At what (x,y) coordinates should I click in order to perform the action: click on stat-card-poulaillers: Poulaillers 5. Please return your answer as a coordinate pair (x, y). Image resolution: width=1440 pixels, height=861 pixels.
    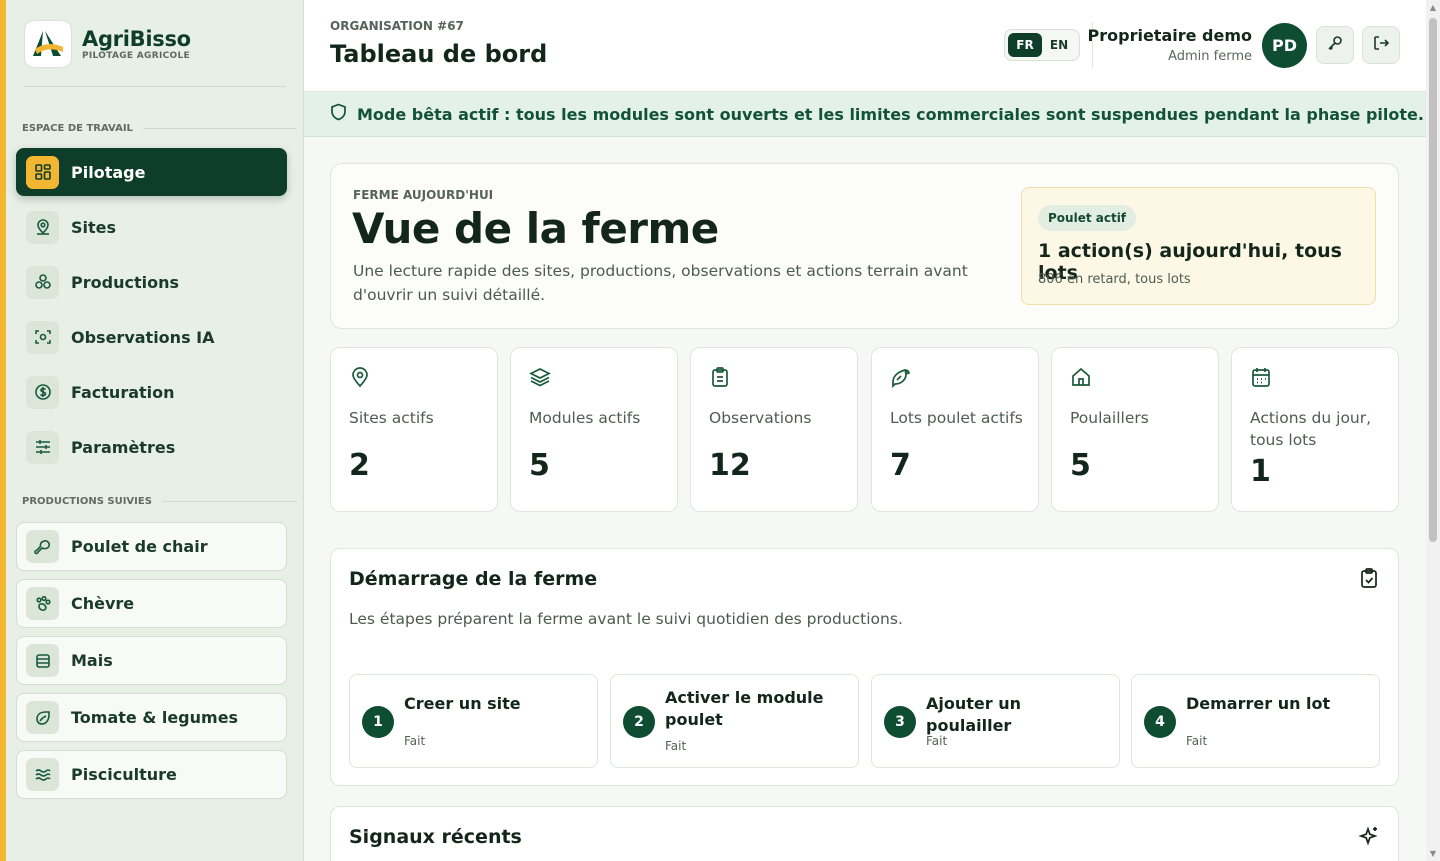
    Looking at the image, I should click on (1135, 429).